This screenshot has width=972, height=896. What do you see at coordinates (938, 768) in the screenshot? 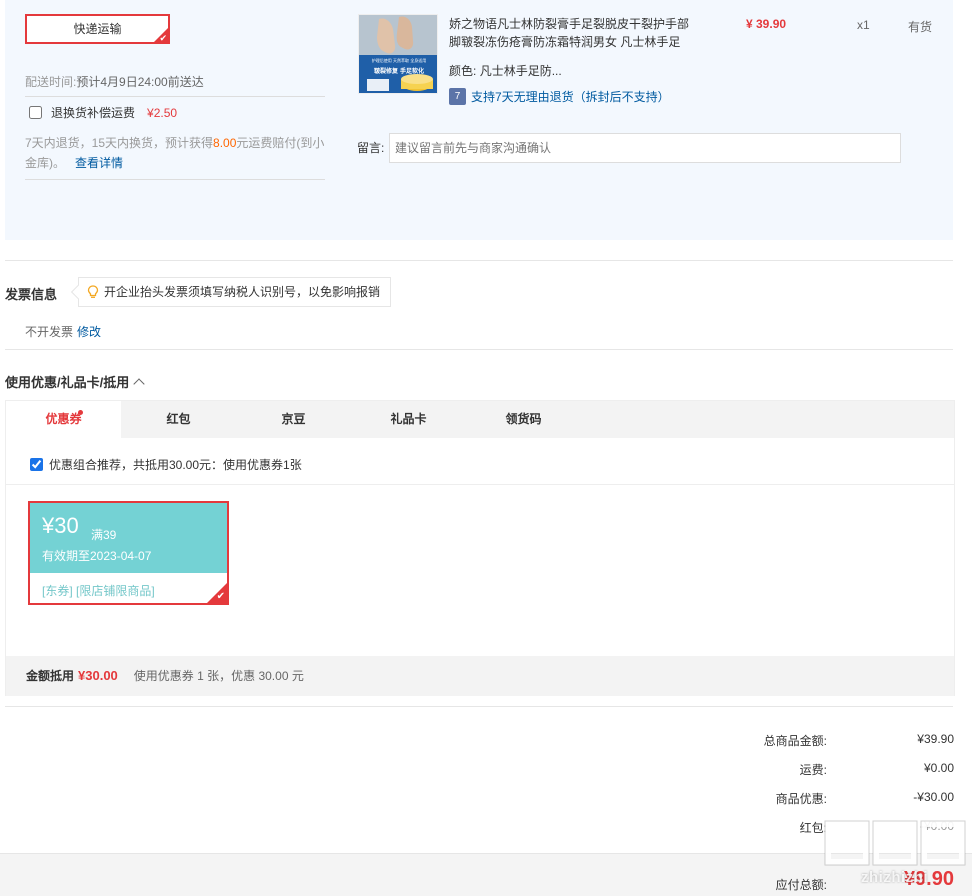
I see `total-row-value: ¥0.00` at bounding box center [938, 768].